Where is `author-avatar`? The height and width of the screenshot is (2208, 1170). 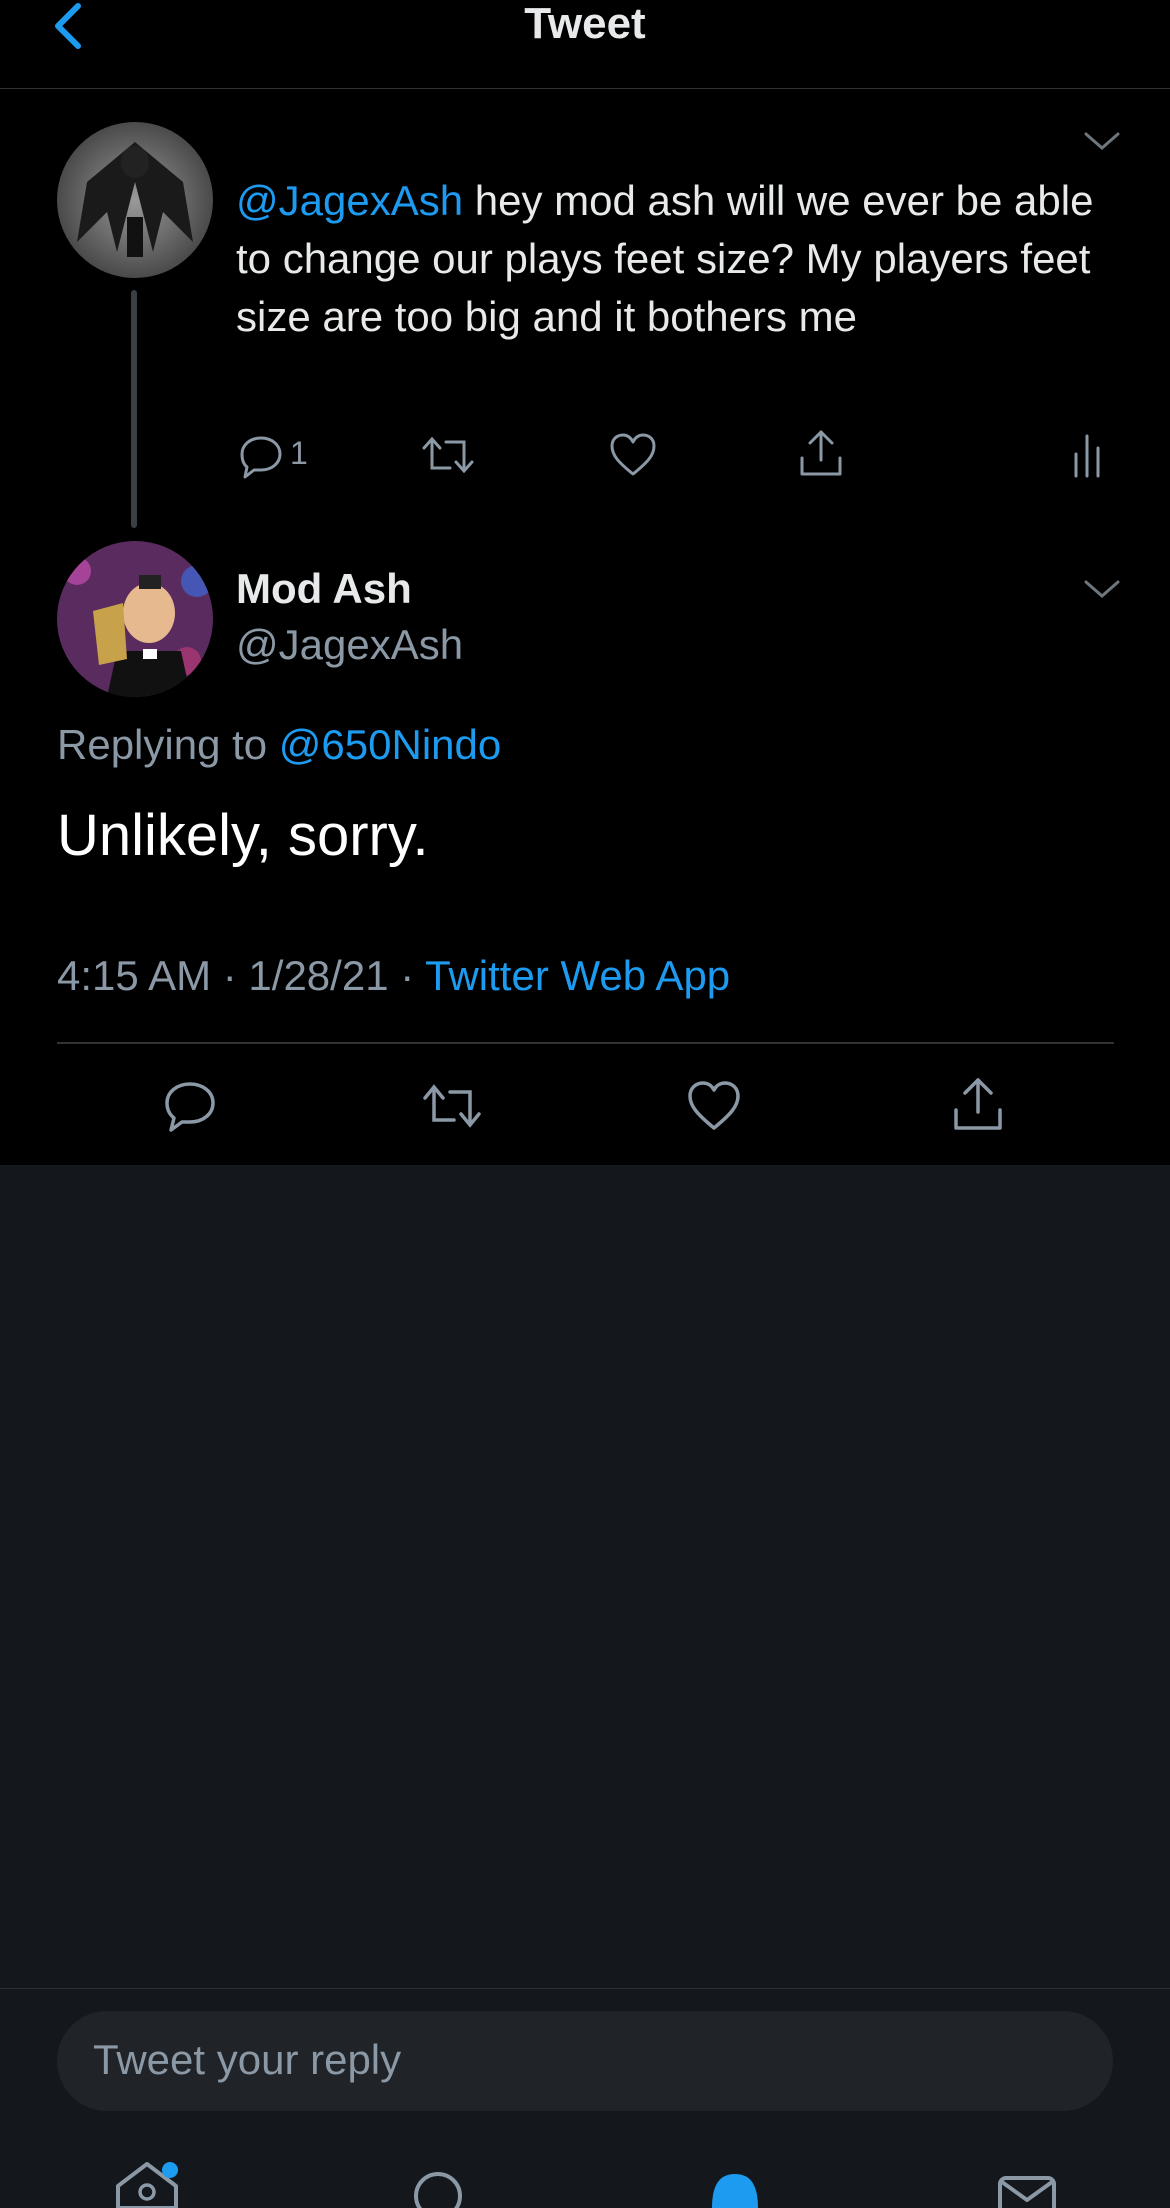
author-avatar is located at coordinates (135, 619).